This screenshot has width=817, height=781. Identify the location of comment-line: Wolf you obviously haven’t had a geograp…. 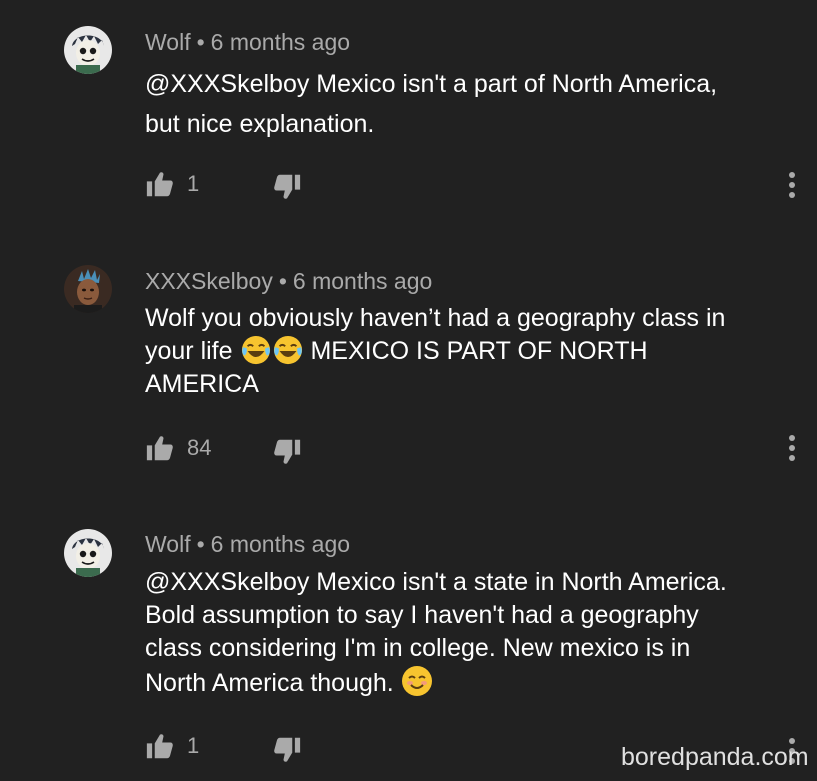
(435, 318).